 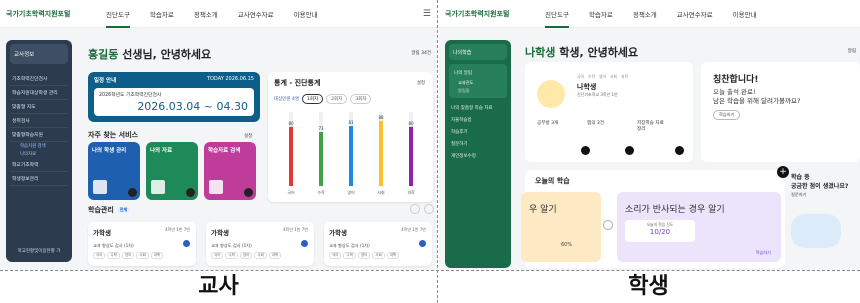 I want to click on question-line-1: 학습 중, so click(x=800, y=177).